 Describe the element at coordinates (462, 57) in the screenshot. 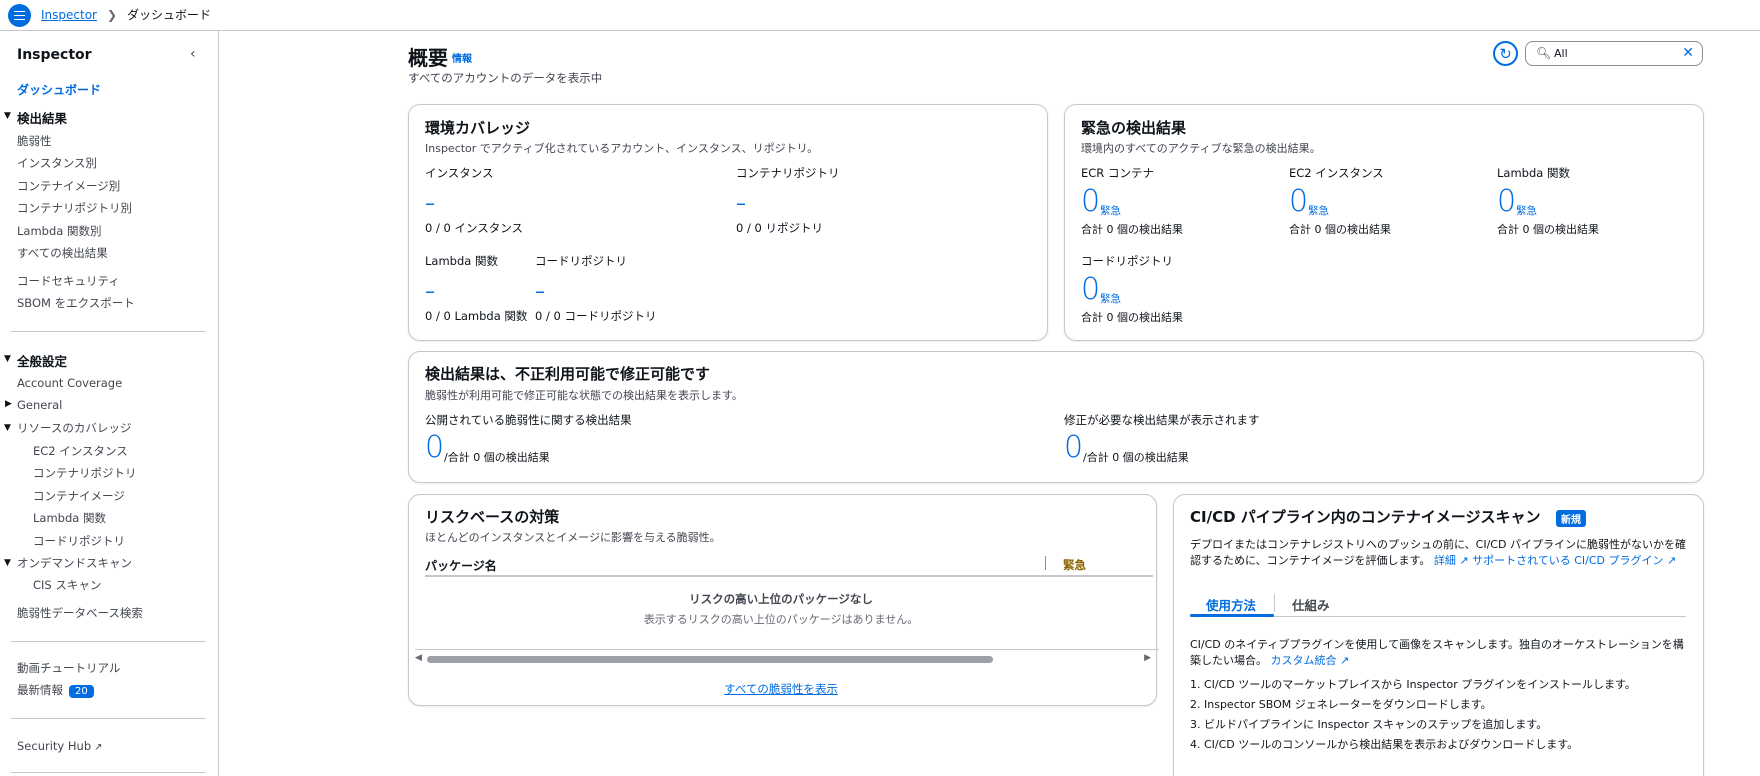

I see `info-link: 情報` at that location.